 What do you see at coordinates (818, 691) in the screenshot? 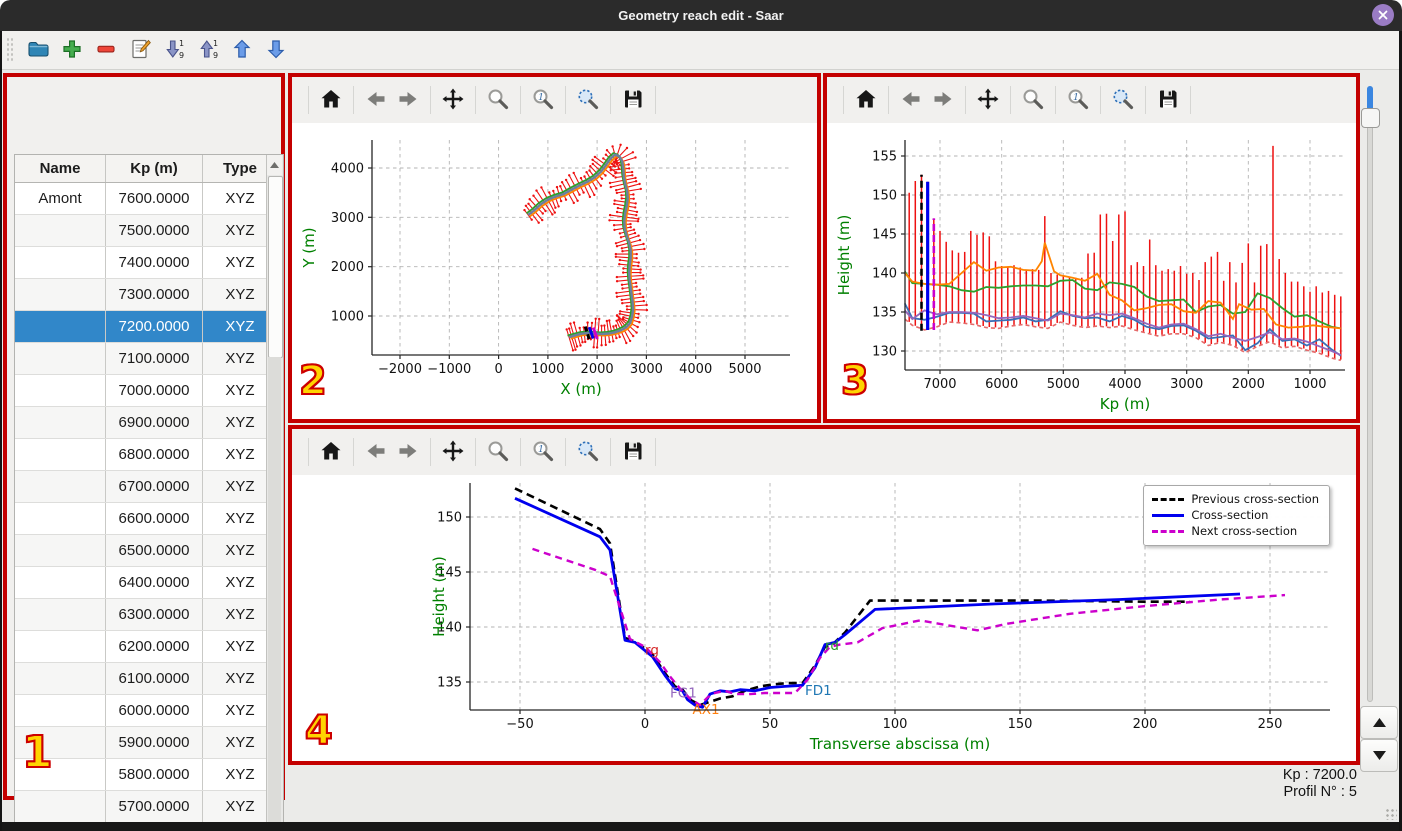
I see `annotation-FD1: FD1` at bounding box center [818, 691].